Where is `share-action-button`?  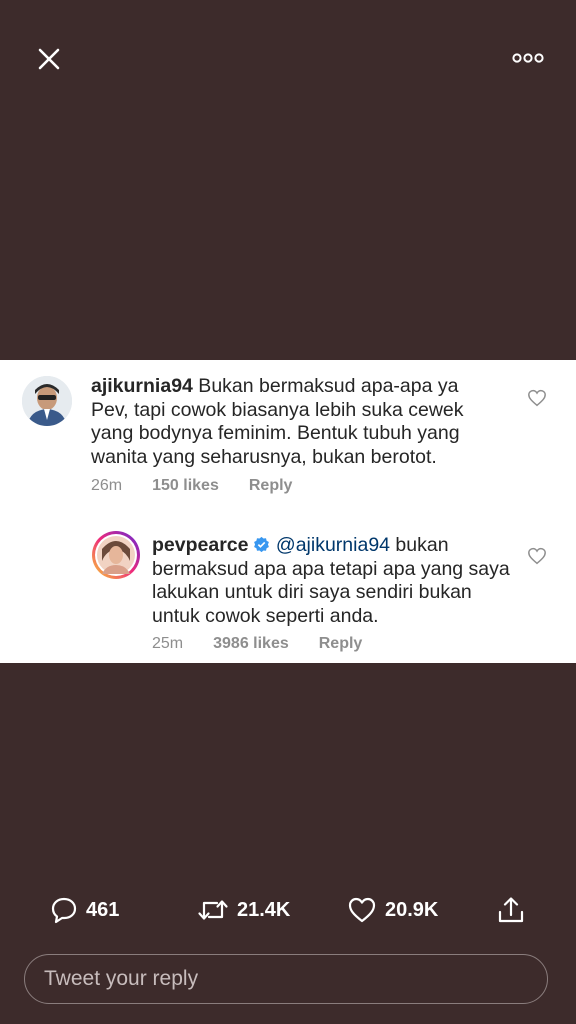 share-action-button is located at coordinates (515, 910).